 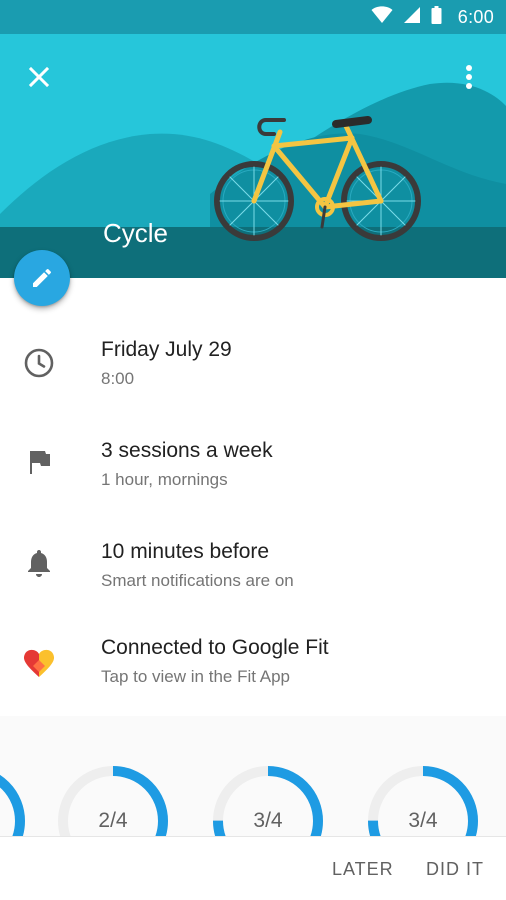 What do you see at coordinates (39, 363) in the screenshot?
I see `clock-icon` at bounding box center [39, 363].